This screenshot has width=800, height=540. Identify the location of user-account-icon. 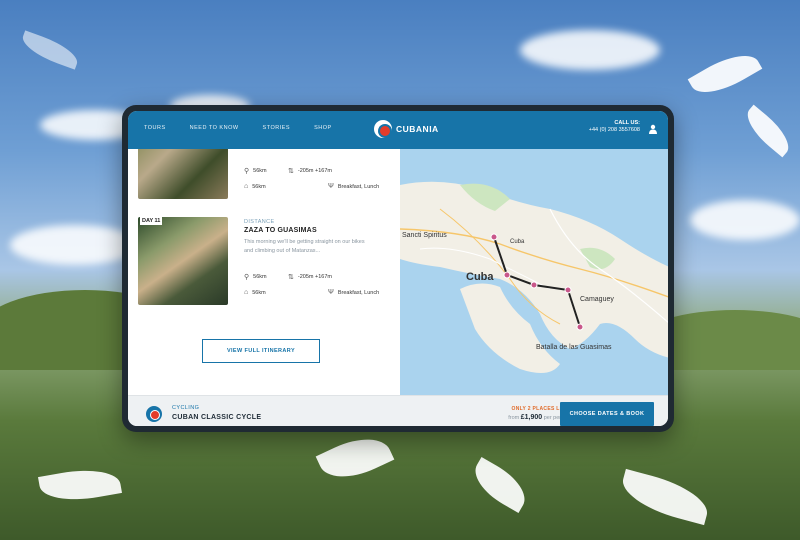
(653, 129).